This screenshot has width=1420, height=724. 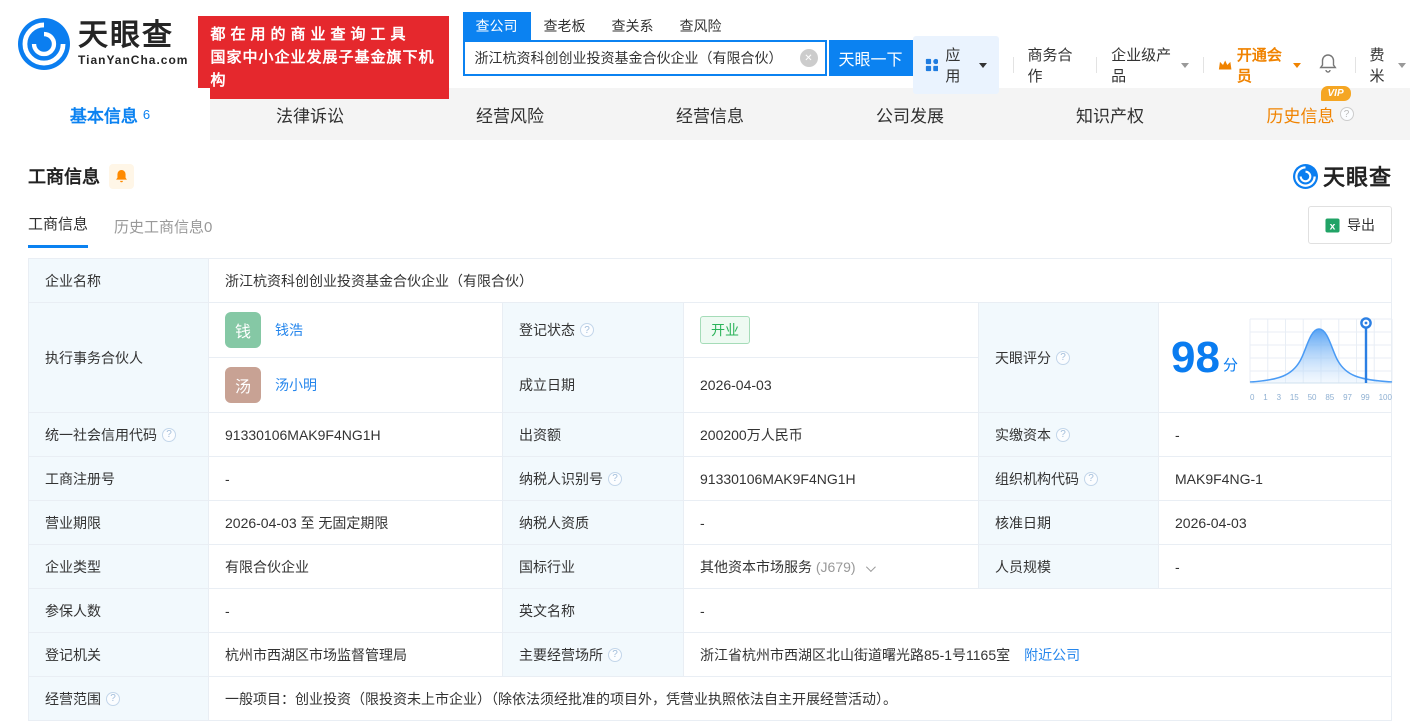 What do you see at coordinates (1141, 66) in the screenshot?
I see `enterprise-products-label: 企业级产品` at bounding box center [1141, 66].